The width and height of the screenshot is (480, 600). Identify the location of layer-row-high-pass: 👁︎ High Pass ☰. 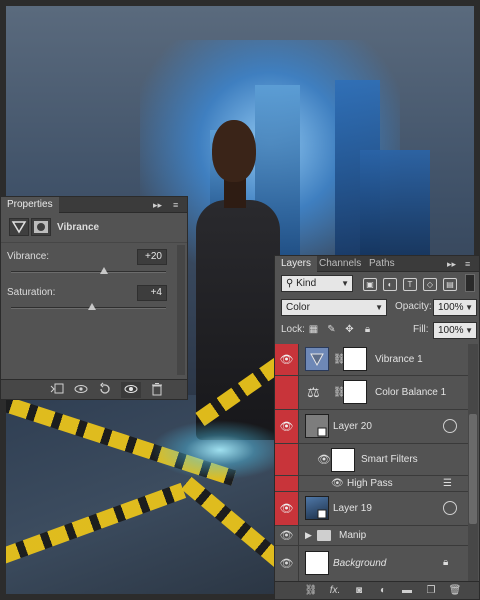
(372, 484).